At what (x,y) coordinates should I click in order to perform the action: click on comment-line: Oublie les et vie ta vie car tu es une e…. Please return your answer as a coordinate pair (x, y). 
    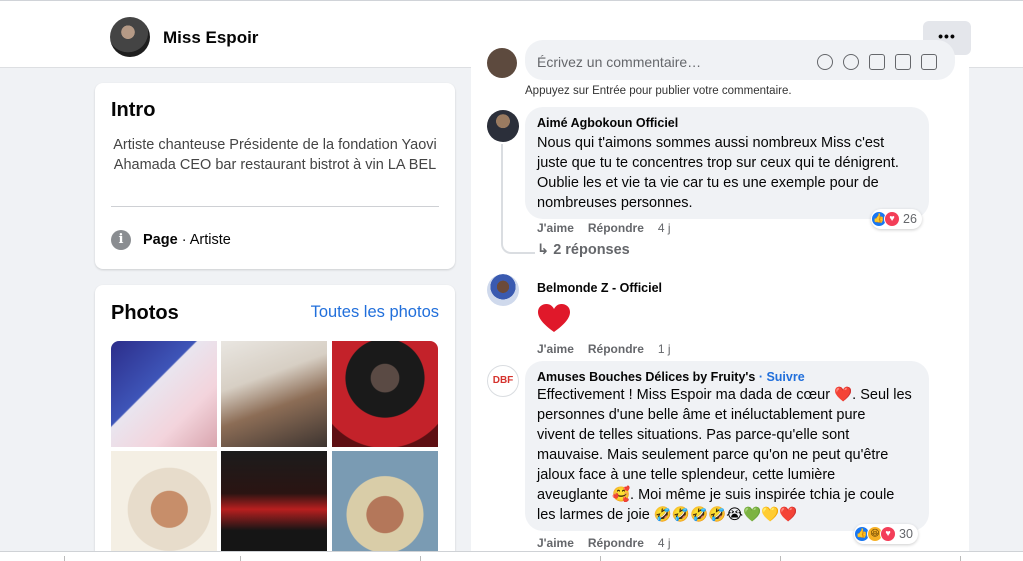
    Looking at the image, I should click on (708, 183).